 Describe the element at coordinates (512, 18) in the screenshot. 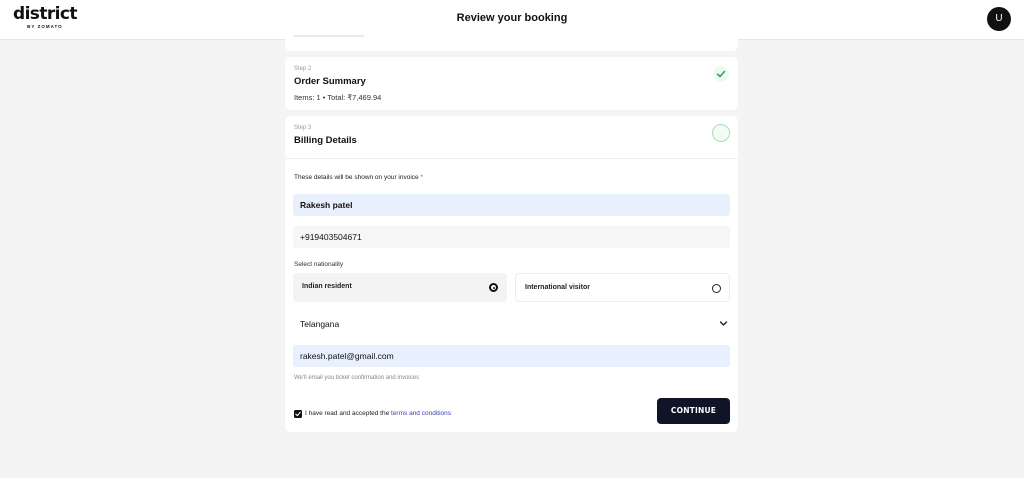

I see `page-title: Review your booking` at that location.